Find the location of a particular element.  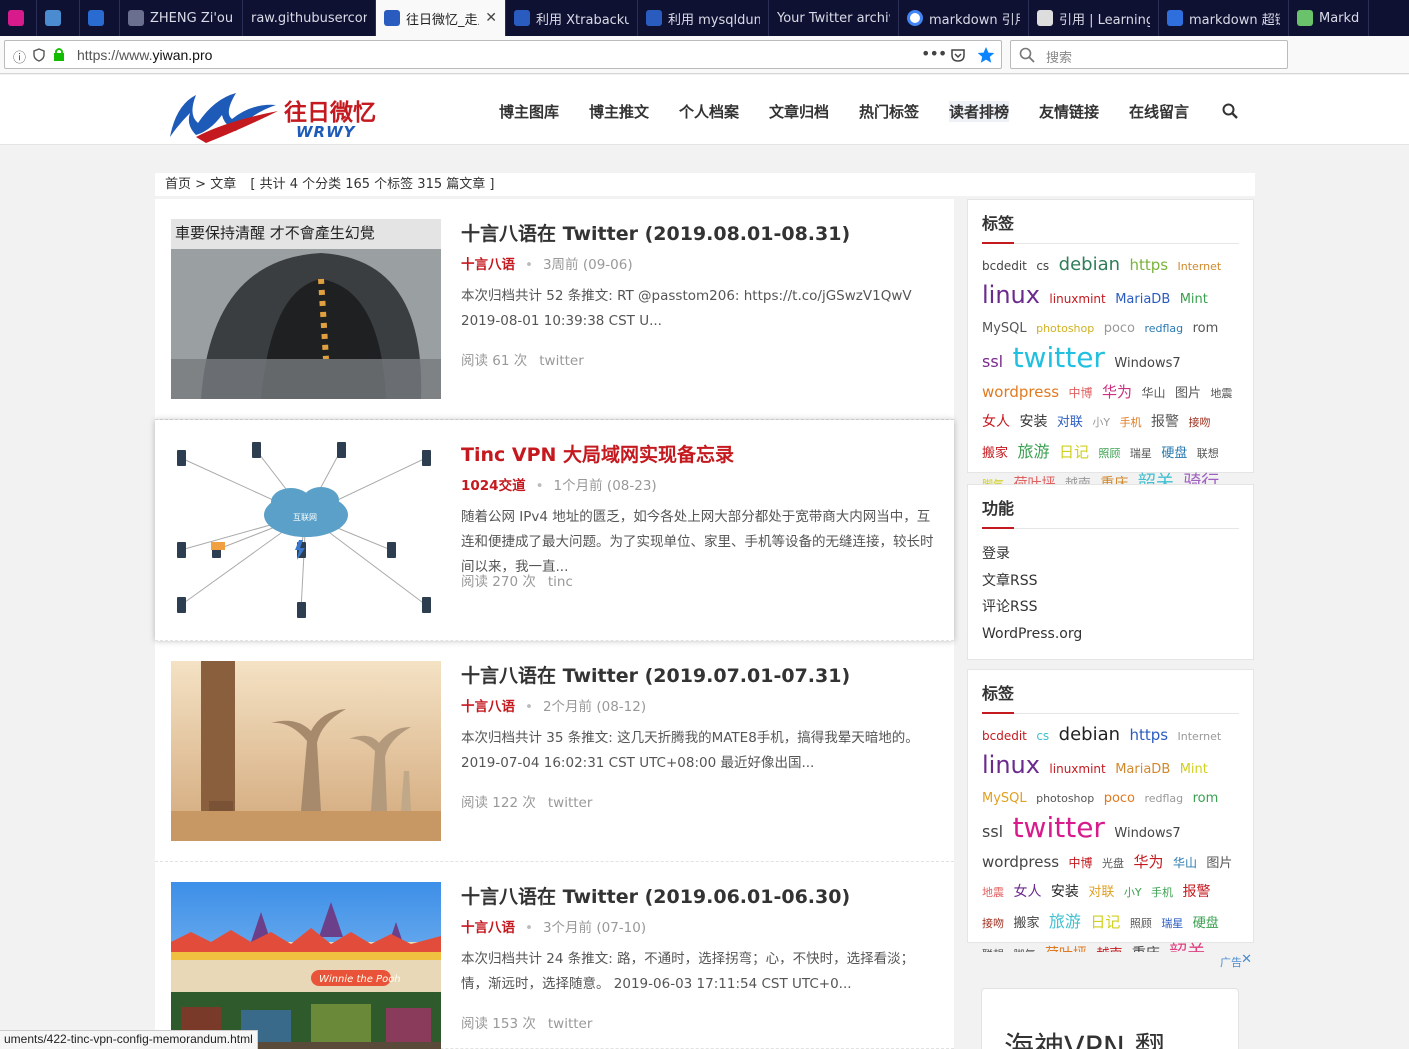

tag-link: 报警 is located at coordinates (1165, 422).